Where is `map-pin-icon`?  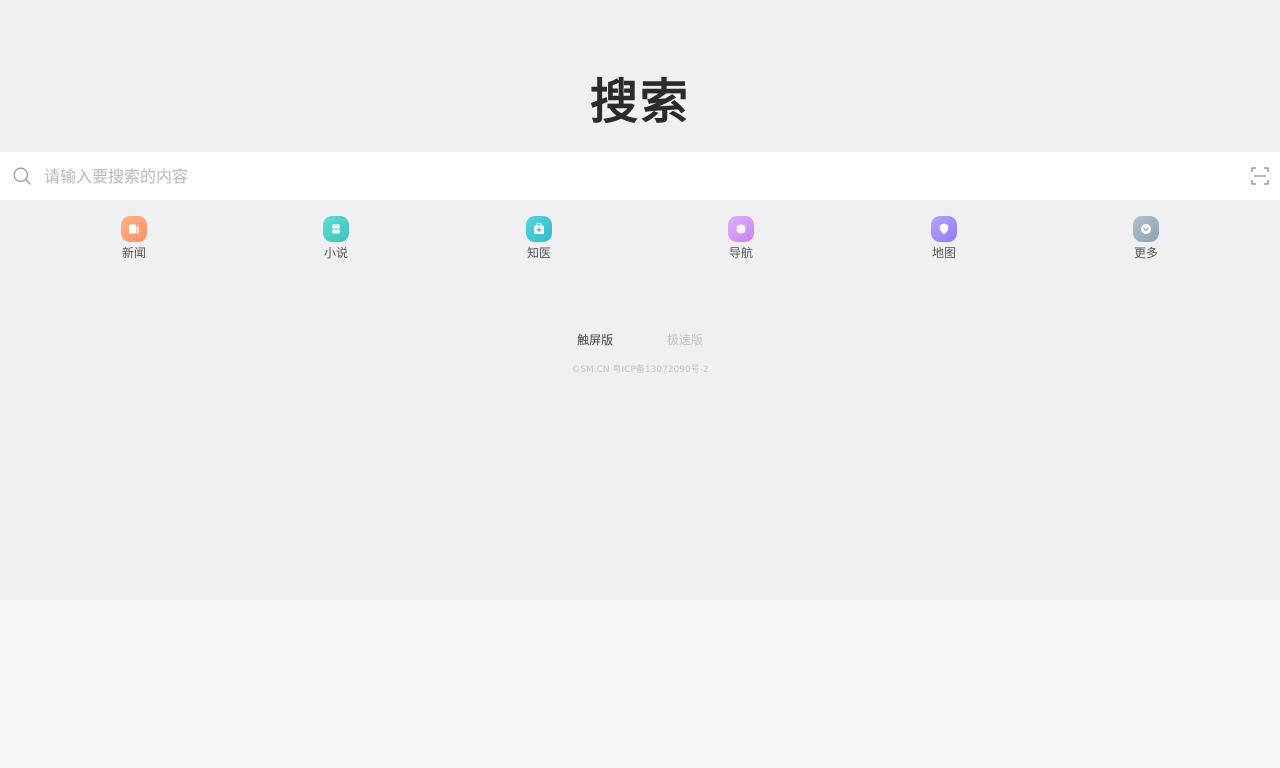
map-pin-icon is located at coordinates (944, 229).